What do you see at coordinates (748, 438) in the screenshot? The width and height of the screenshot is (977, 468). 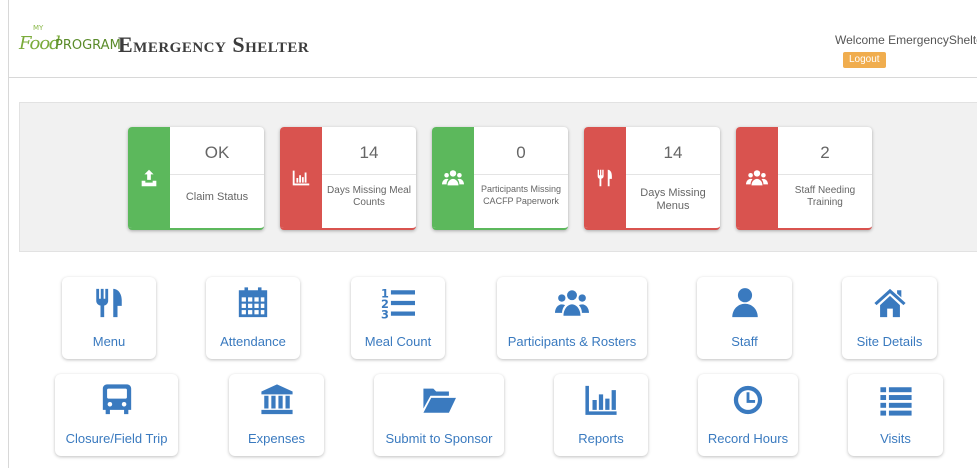 I see `tile-label: Record Hours` at bounding box center [748, 438].